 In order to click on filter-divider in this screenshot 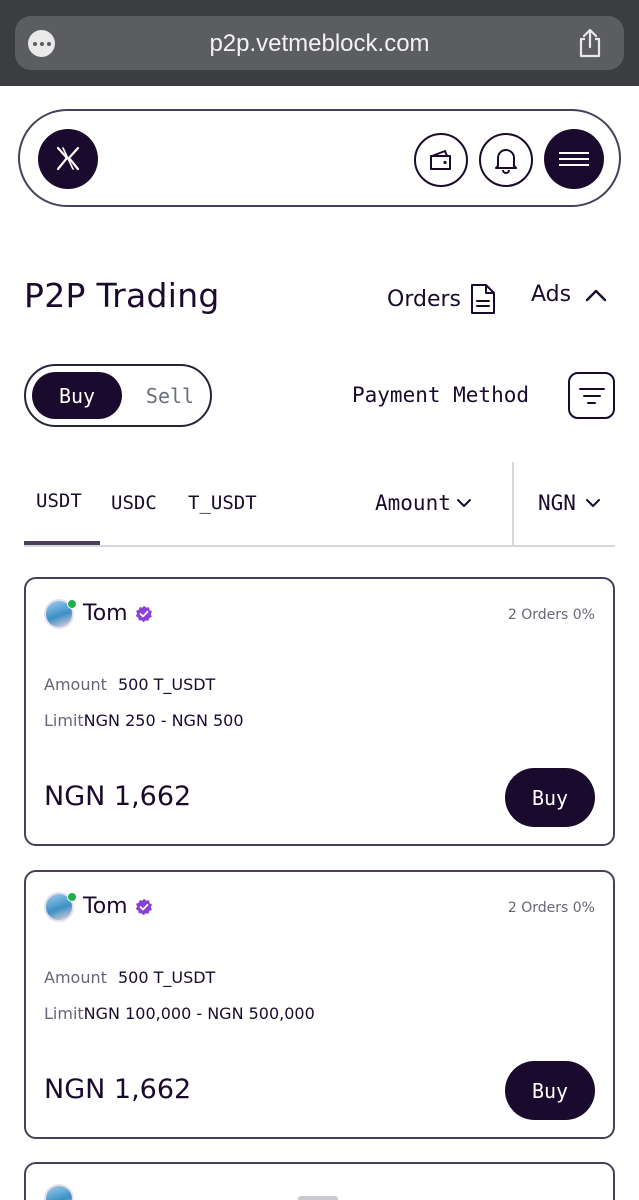, I will do `click(513, 504)`.